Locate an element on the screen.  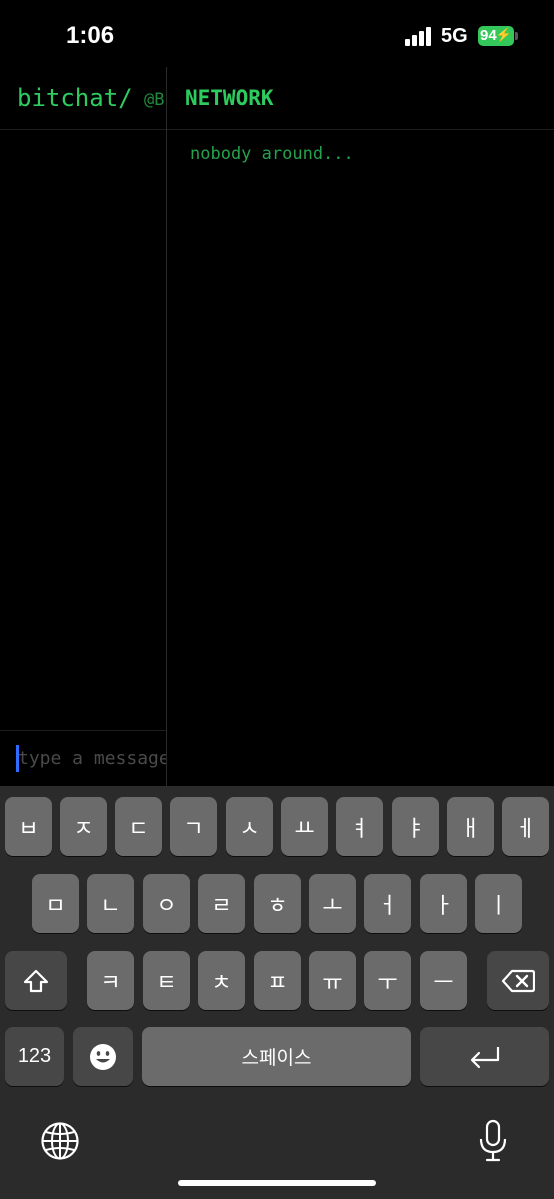
globe-icon is located at coordinates (60, 1141).